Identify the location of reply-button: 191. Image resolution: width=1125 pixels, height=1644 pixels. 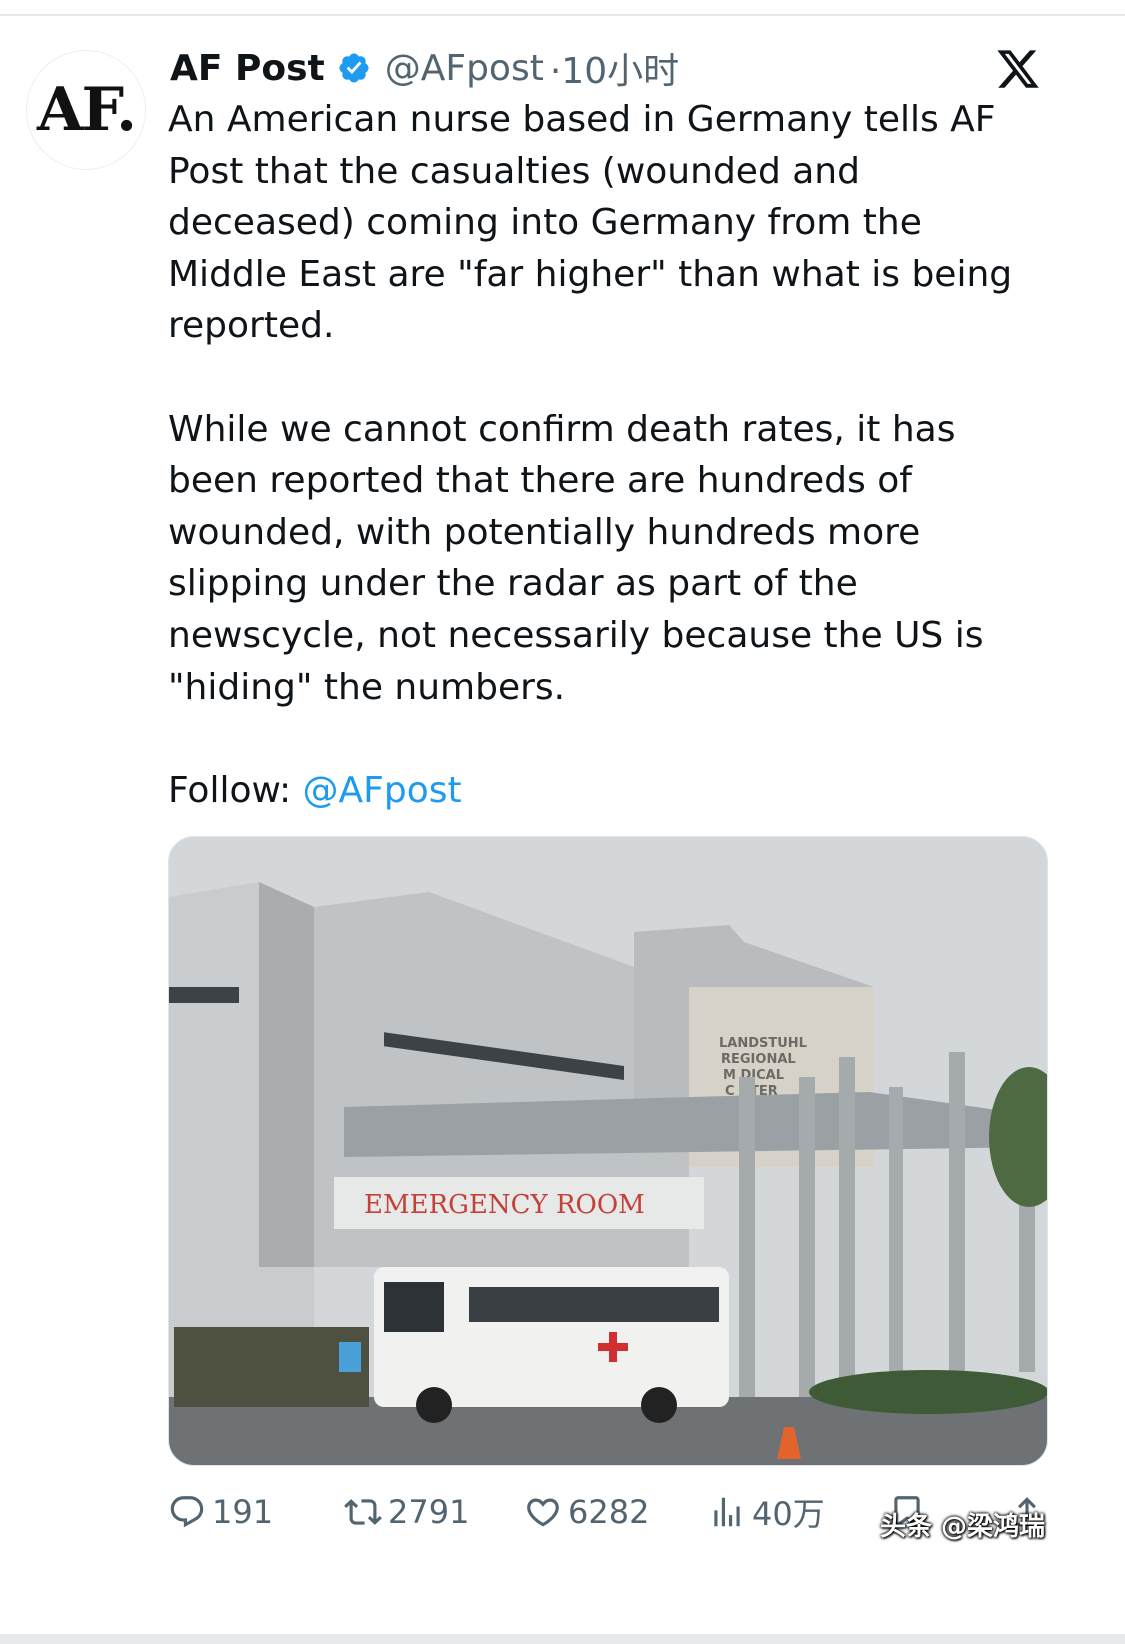
(220, 1512).